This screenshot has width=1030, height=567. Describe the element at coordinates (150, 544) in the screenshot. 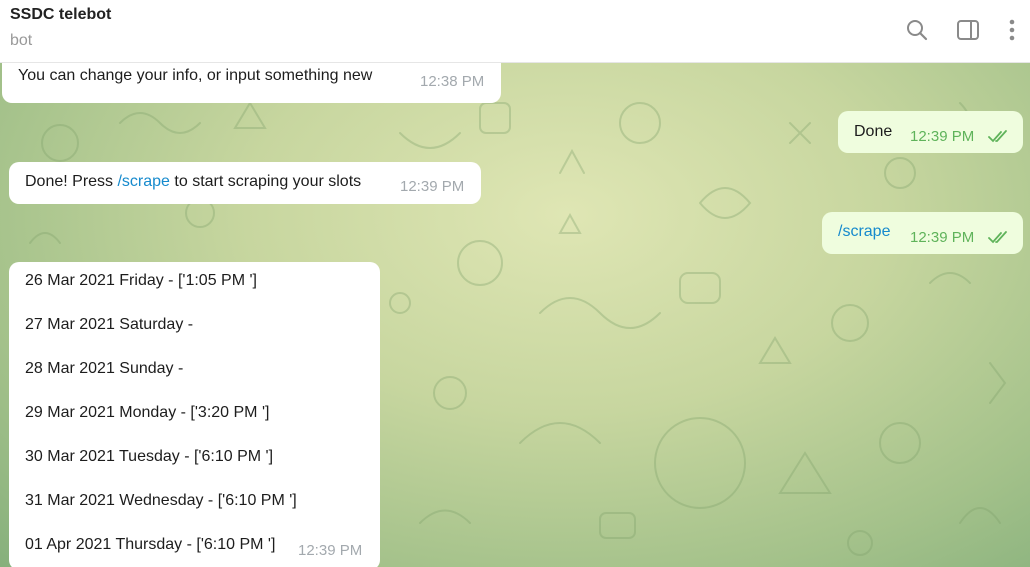

I see `slot-line: 01 Apr 2021 Thursday - ['6:10 PM ']` at that location.